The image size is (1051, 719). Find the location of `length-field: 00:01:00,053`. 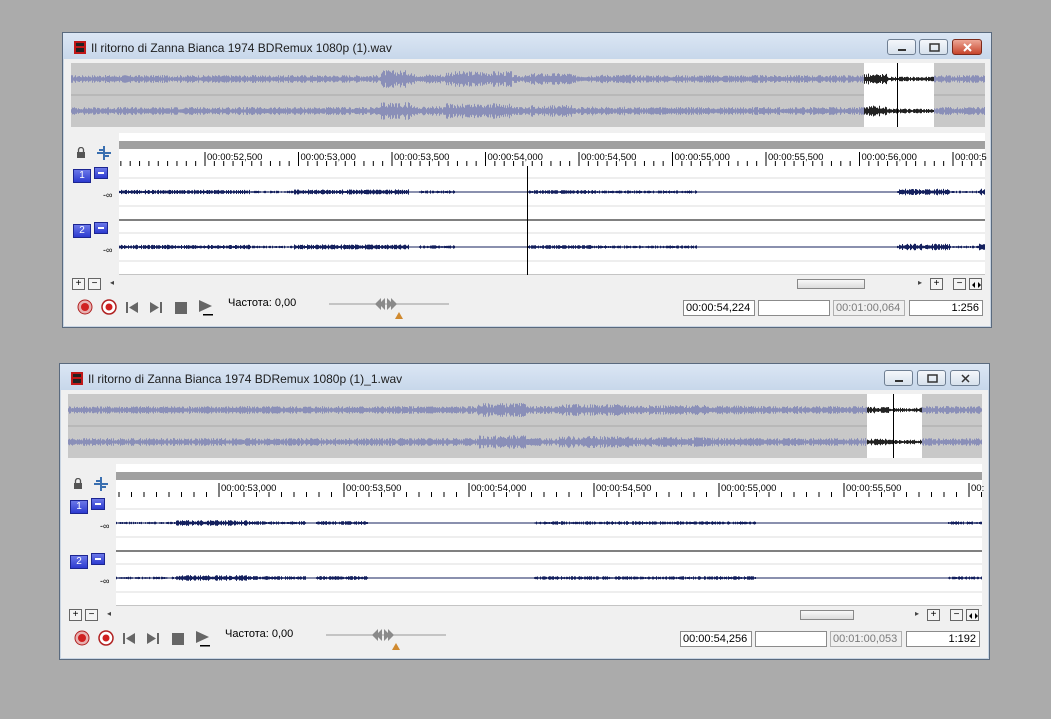

length-field: 00:01:00,053 is located at coordinates (866, 639).